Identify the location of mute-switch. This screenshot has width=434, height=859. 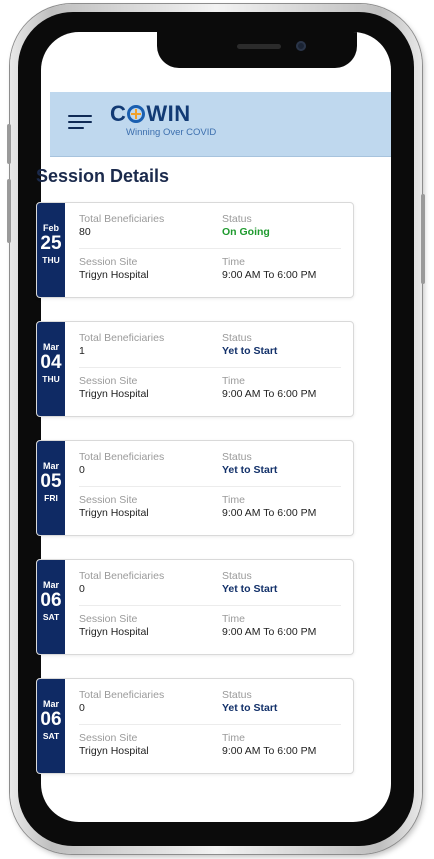
(9, 144).